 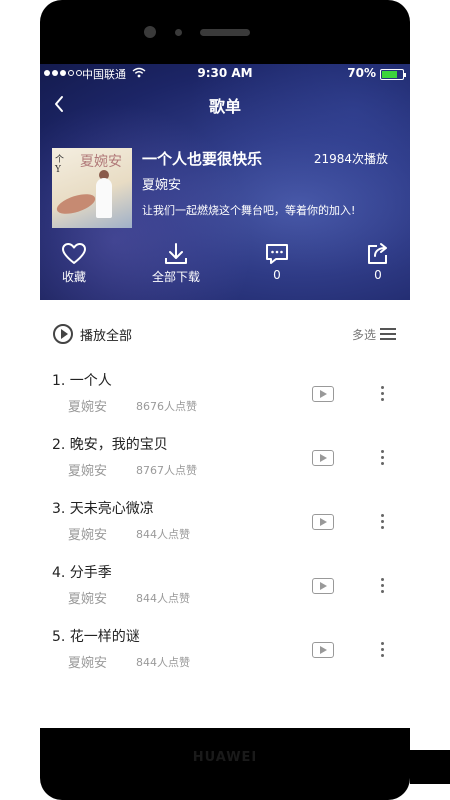 What do you see at coordinates (225, 74) in the screenshot?
I see `status-bar: 中国联通 9:30 AM 70%` at bounding box center [225, 74].